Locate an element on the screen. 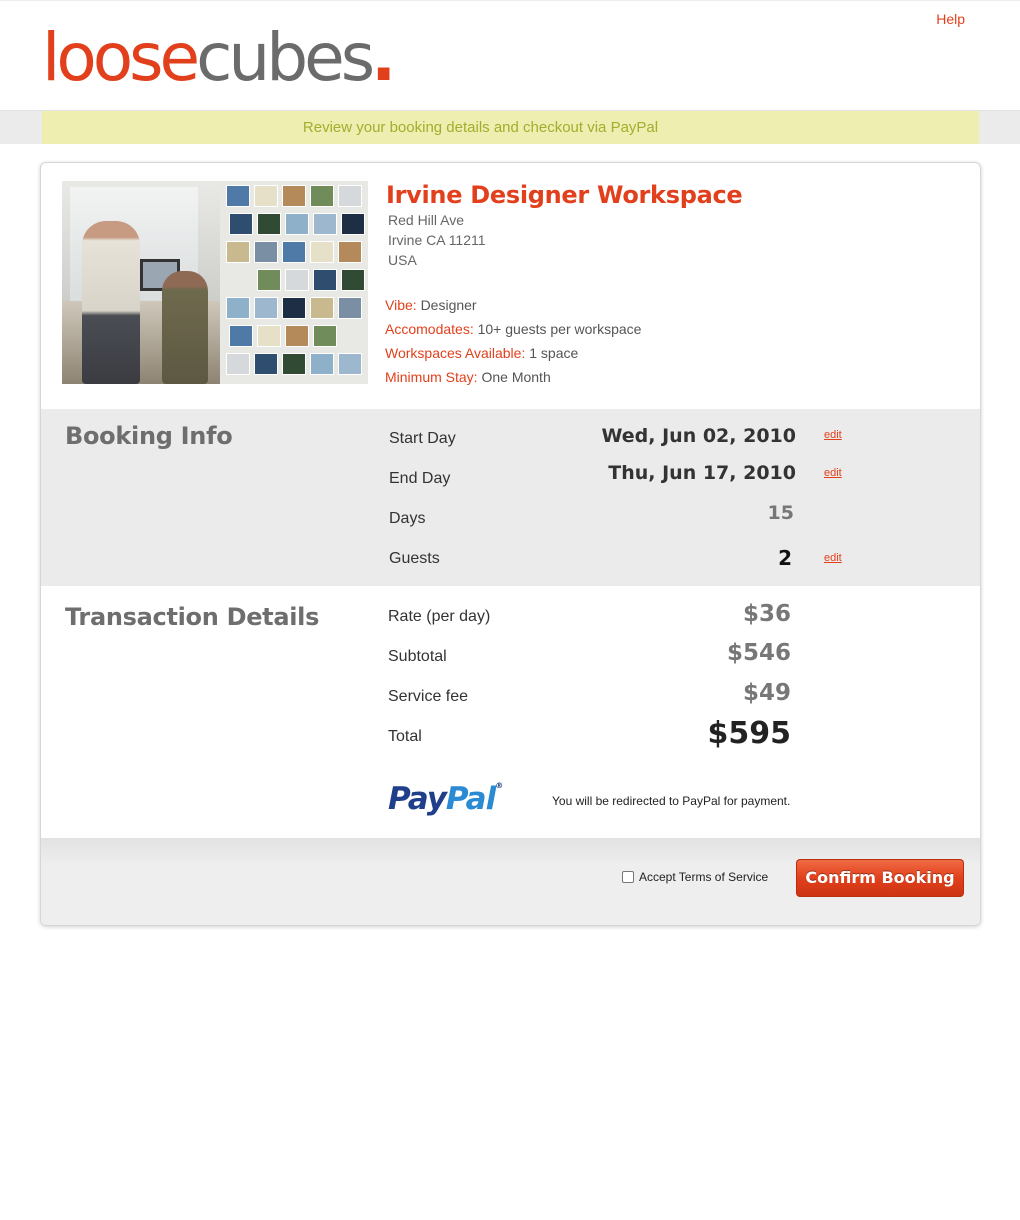 Image resolution: width=1020 pixels, height=1220 pixels. confirm-booking-button: Confirm Booking is located at coordinates (880, 878).